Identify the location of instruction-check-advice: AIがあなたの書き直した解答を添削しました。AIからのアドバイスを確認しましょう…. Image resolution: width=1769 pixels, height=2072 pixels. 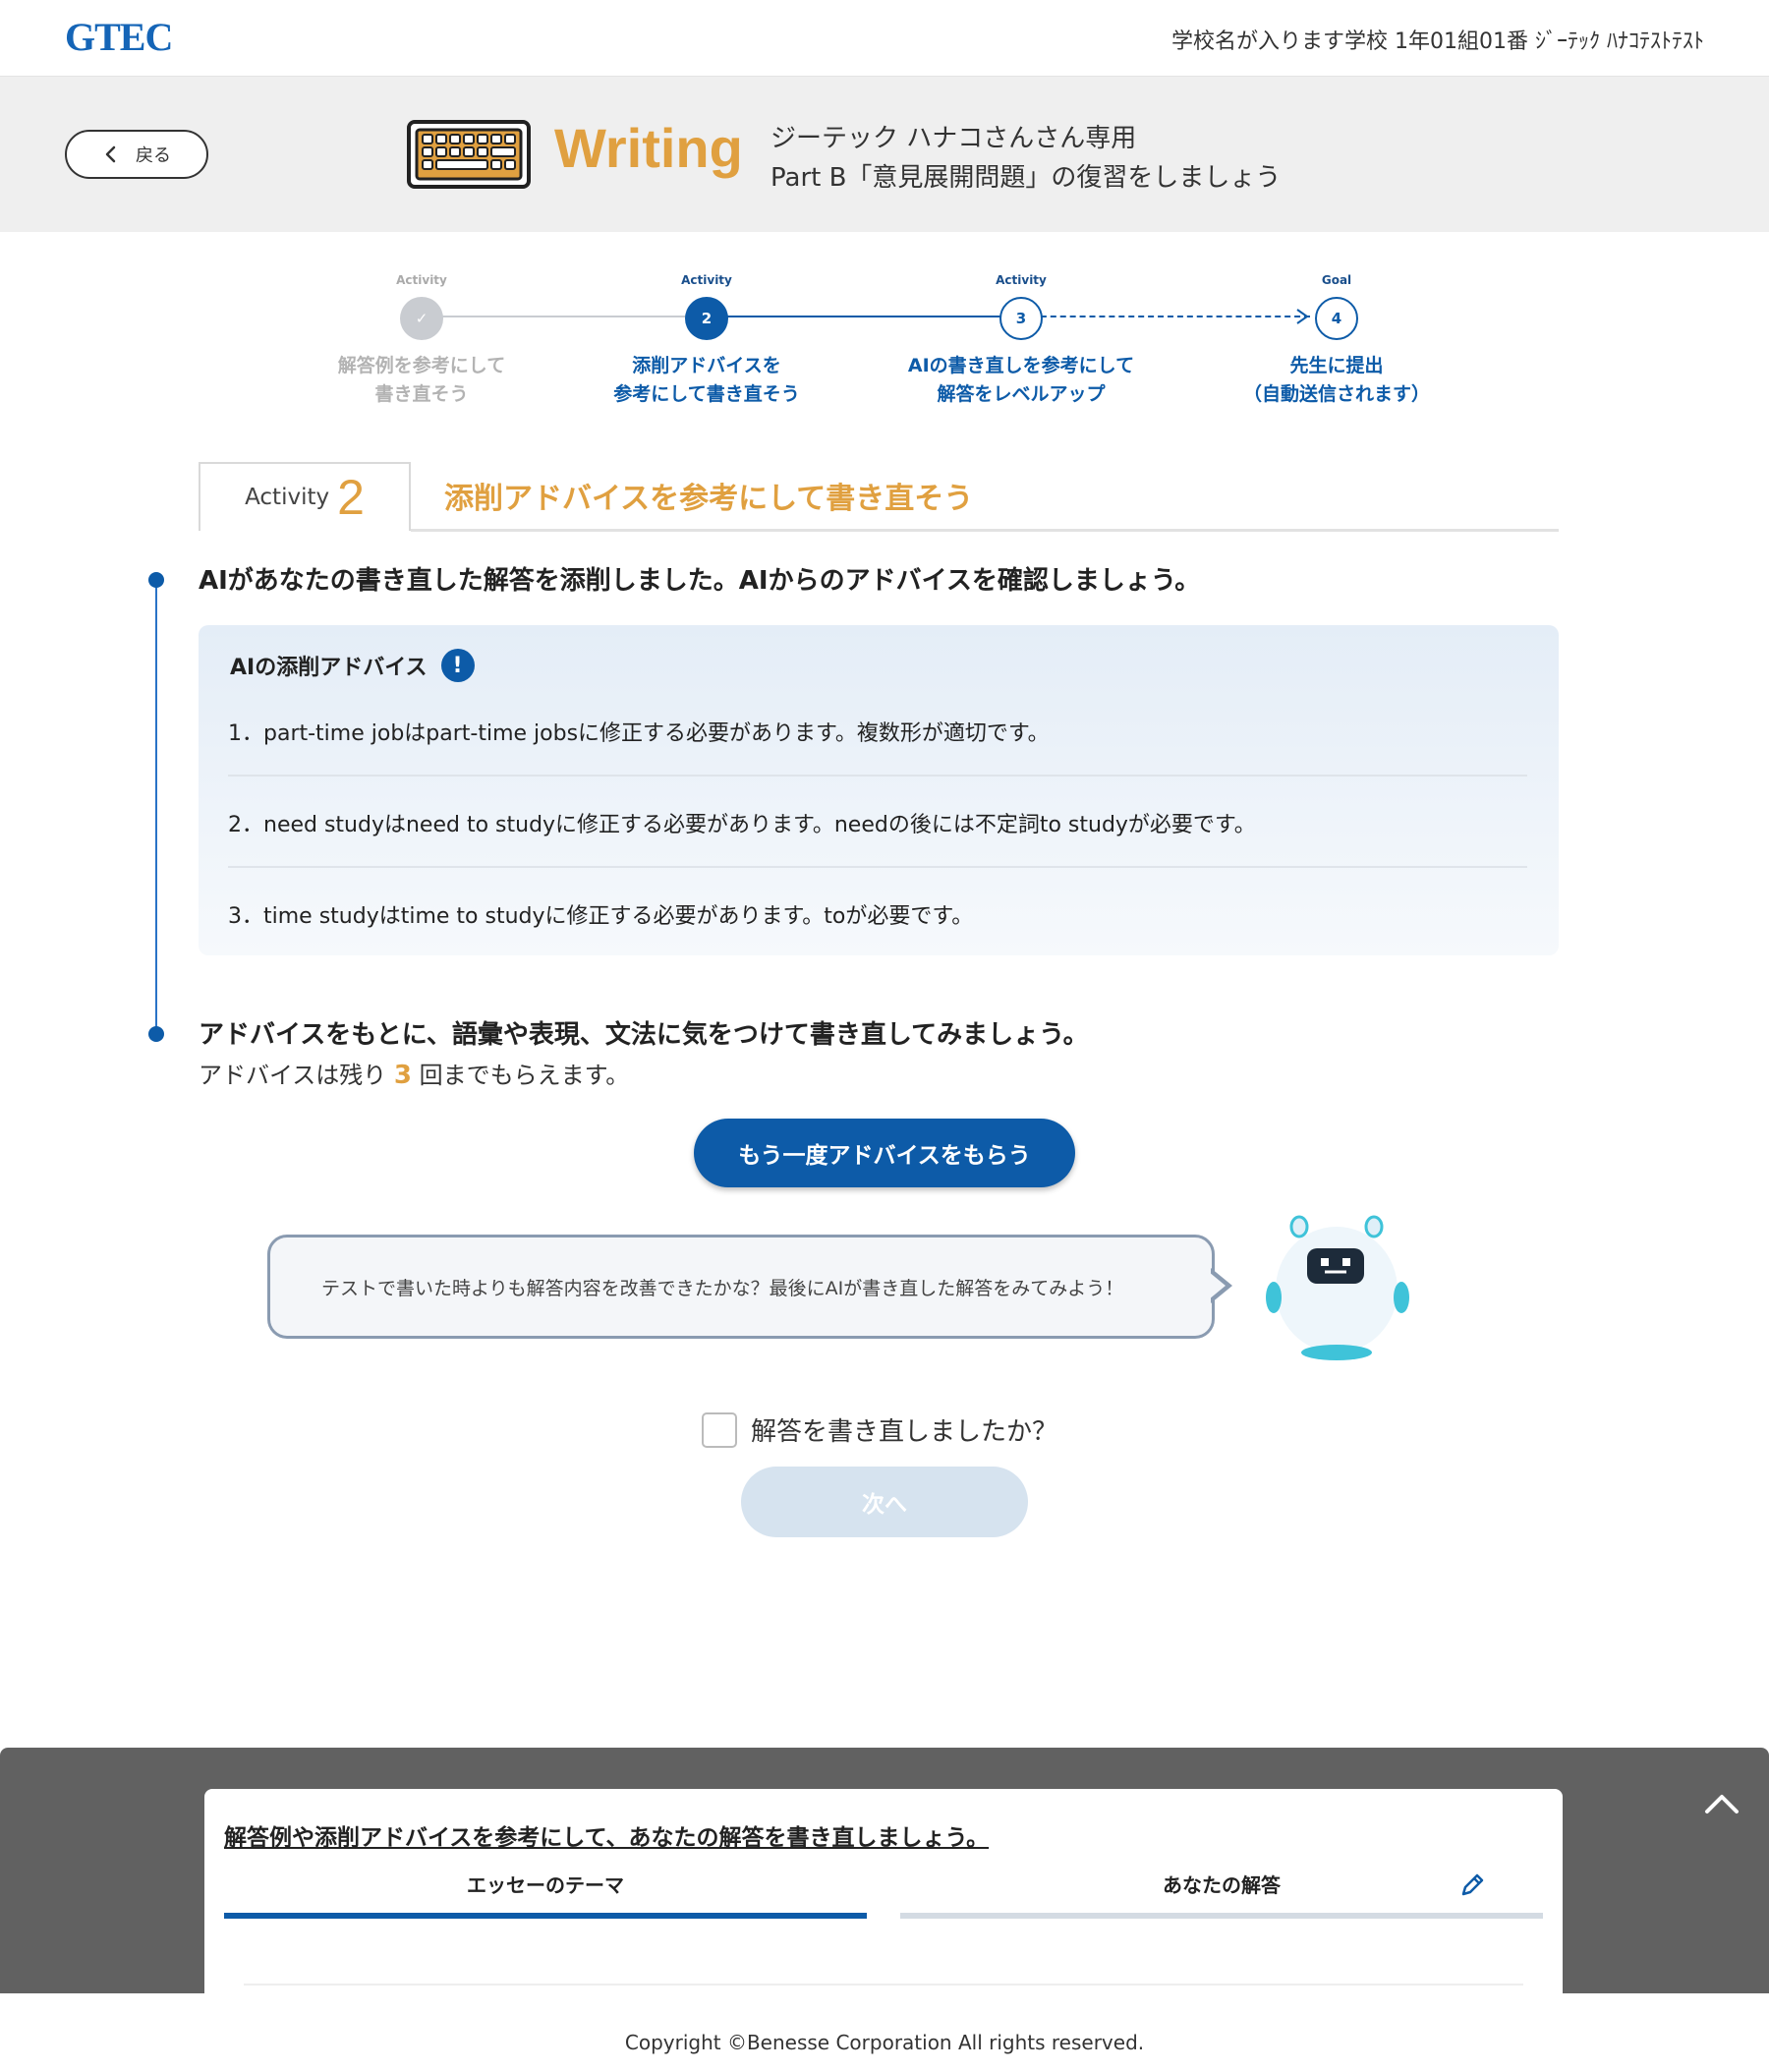
(700, 581).